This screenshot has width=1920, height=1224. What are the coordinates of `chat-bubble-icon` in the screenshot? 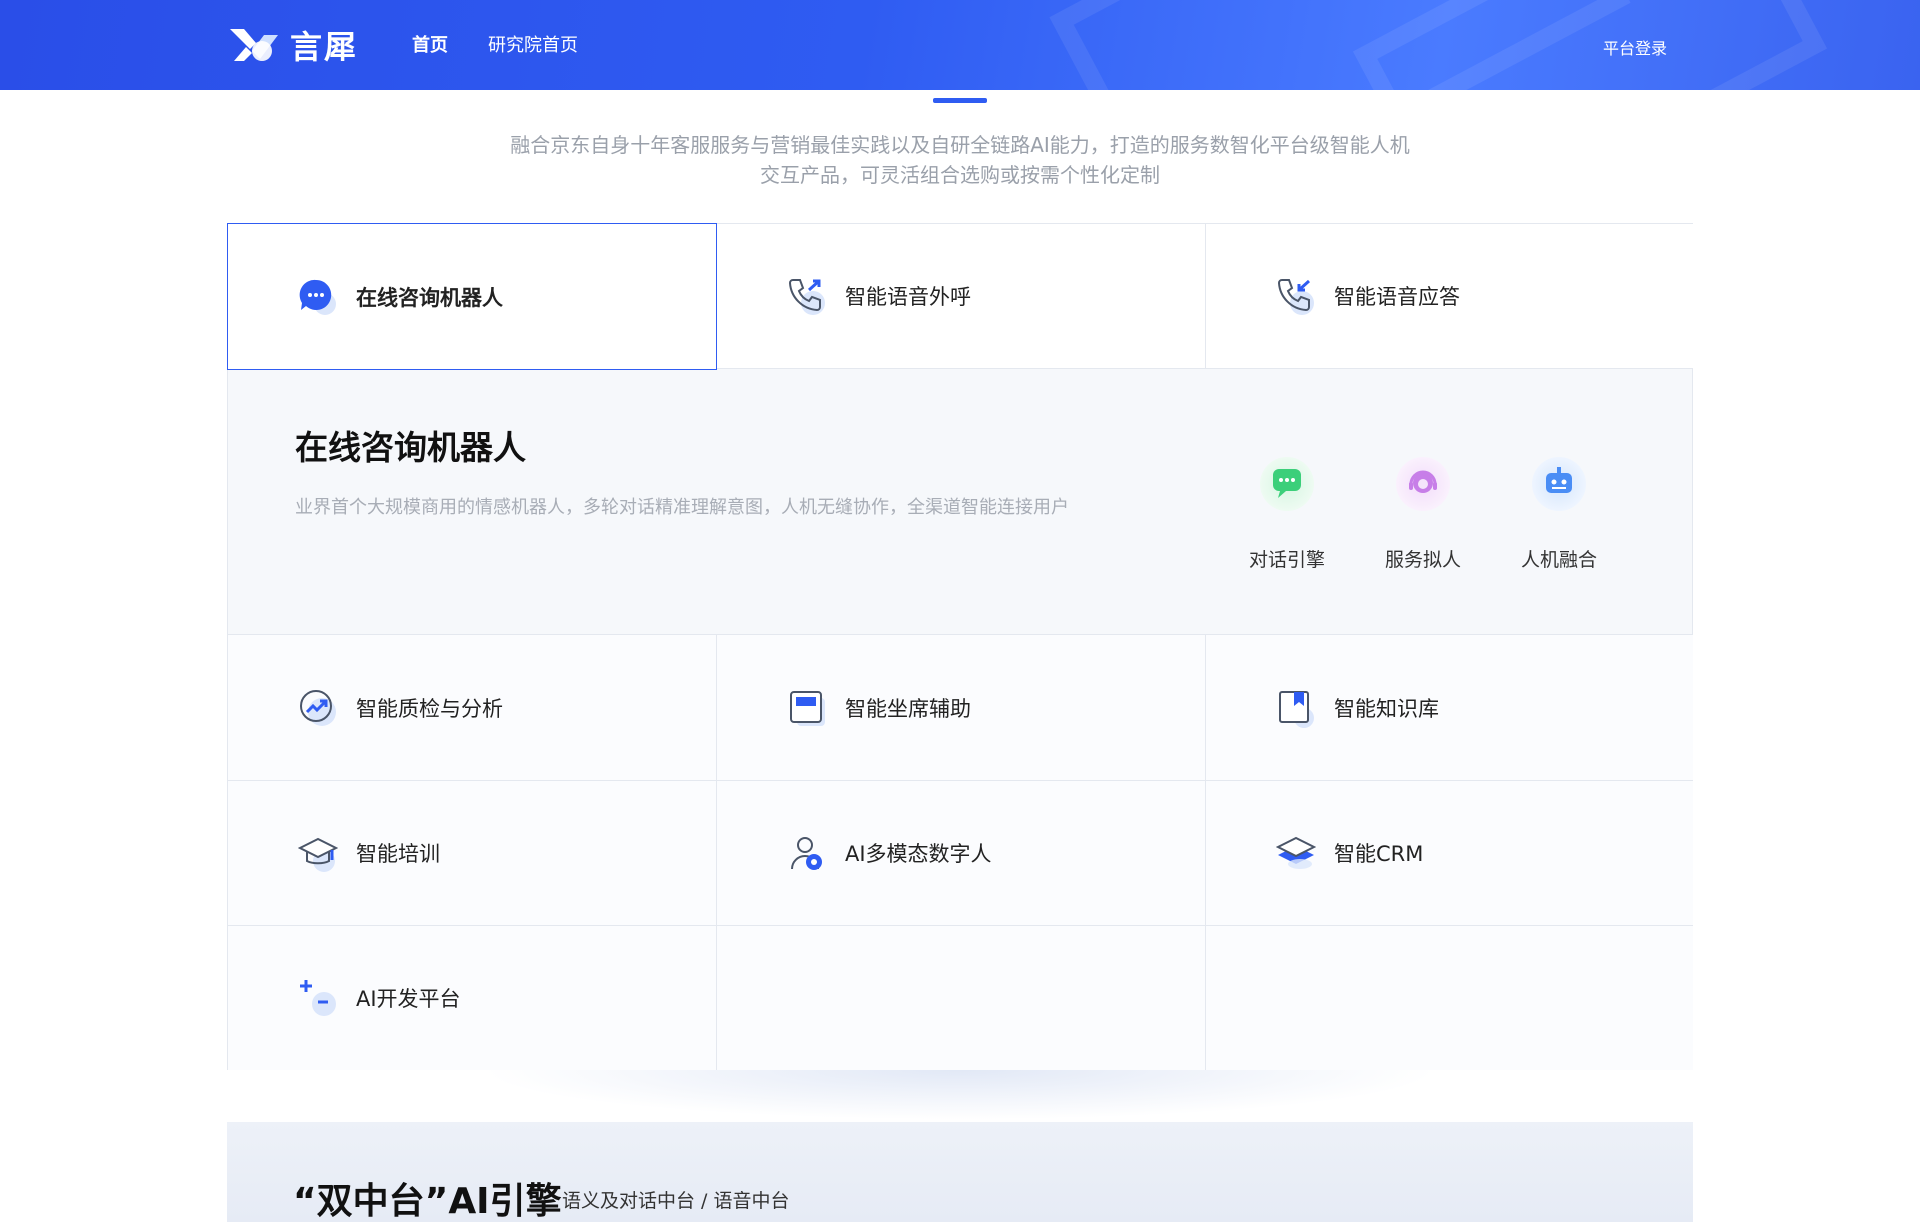 It's located at (318, 297).